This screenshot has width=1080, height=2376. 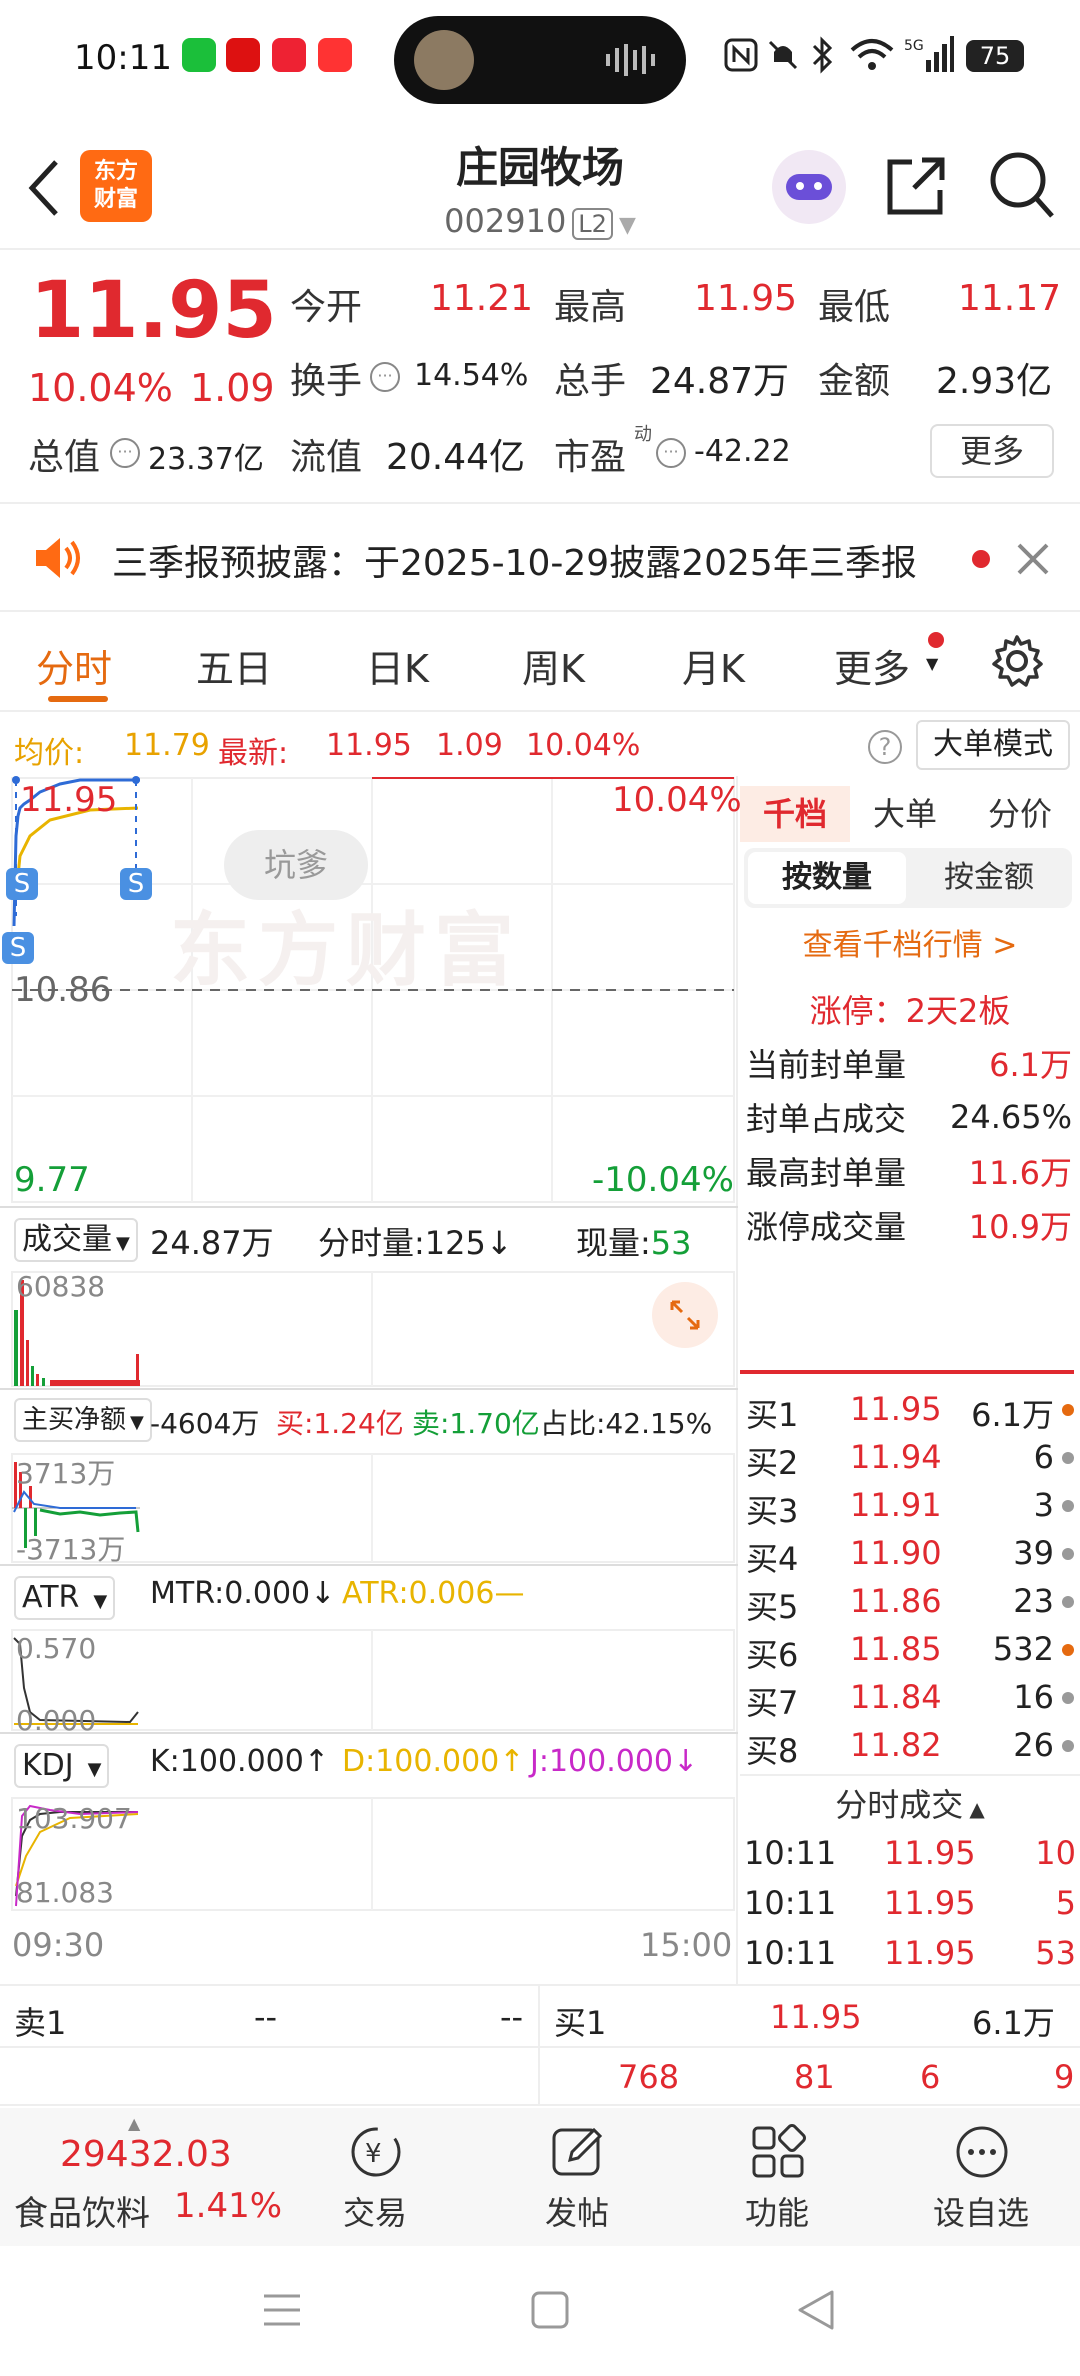 I want to click on bid-level: 买5, so click(x=772, y=1607).